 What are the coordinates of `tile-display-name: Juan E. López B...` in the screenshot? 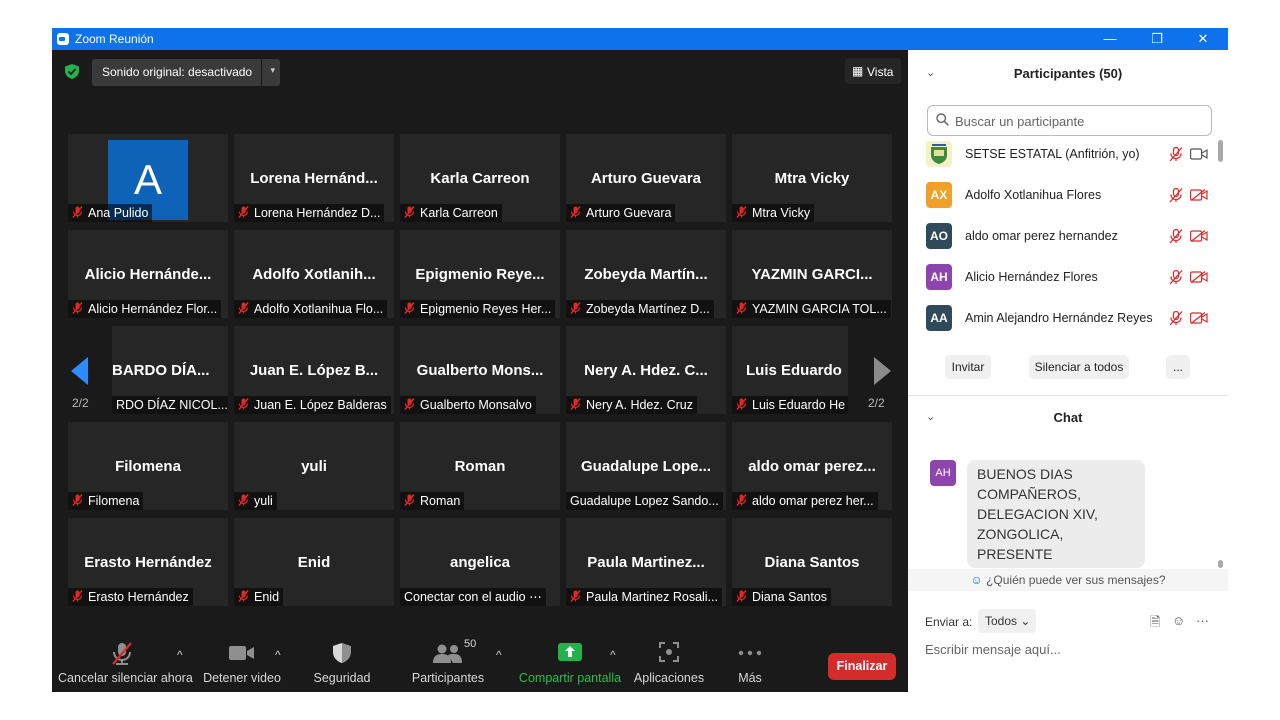 It's located at (314, 370).